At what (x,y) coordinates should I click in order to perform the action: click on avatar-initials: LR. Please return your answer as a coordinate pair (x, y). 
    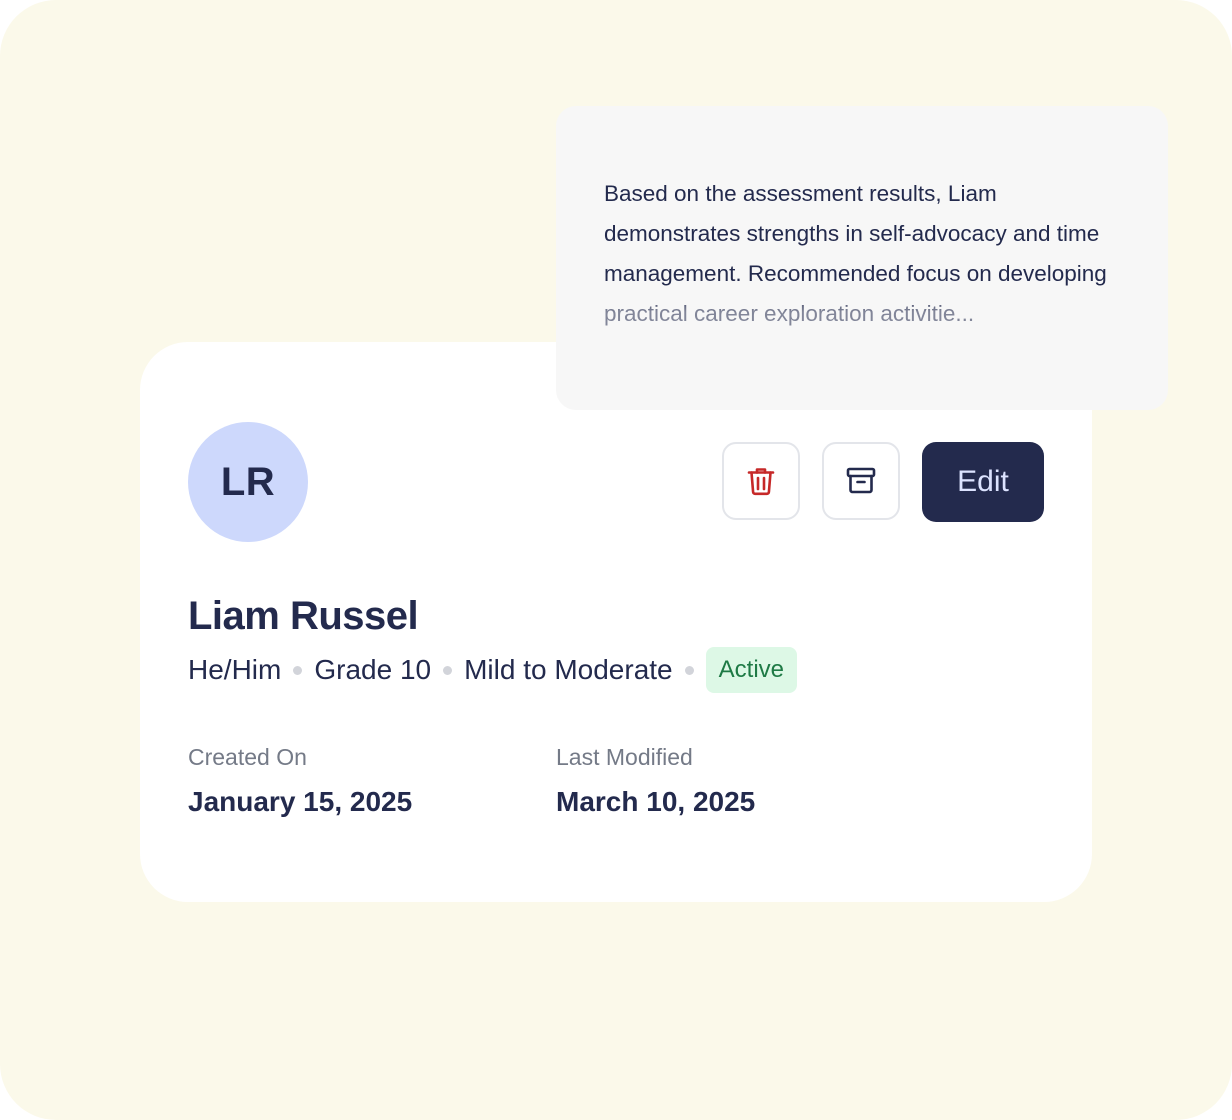
    Looking at the image, I should click on (248, 481).